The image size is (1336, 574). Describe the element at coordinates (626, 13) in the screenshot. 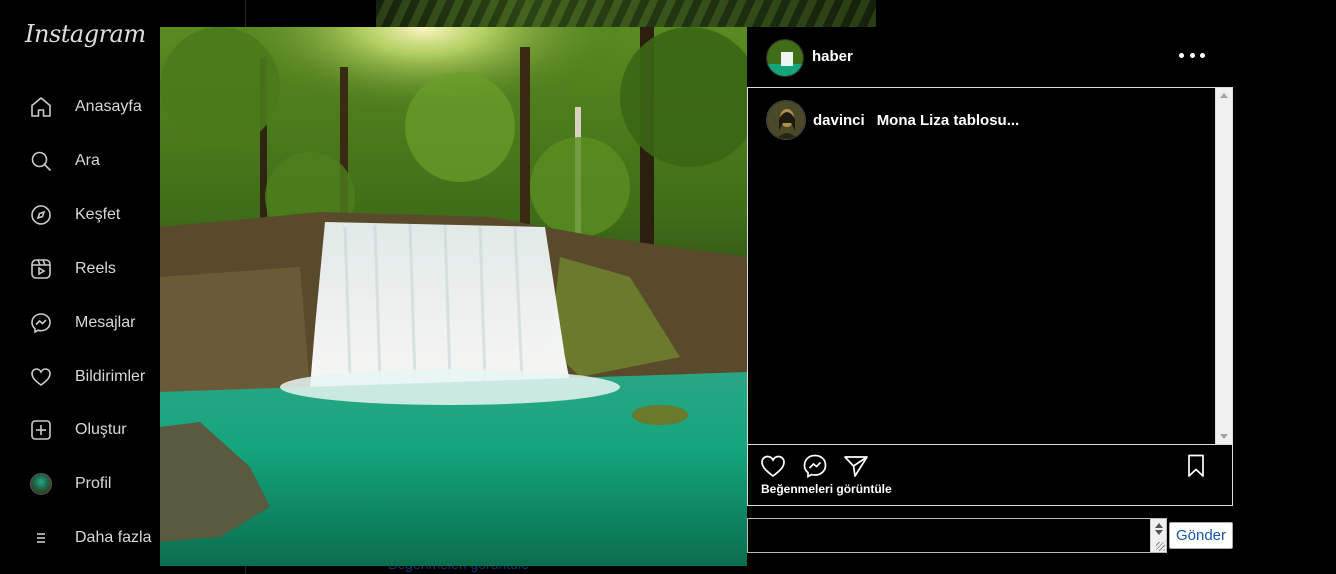

I see `background-post-image` at that location.